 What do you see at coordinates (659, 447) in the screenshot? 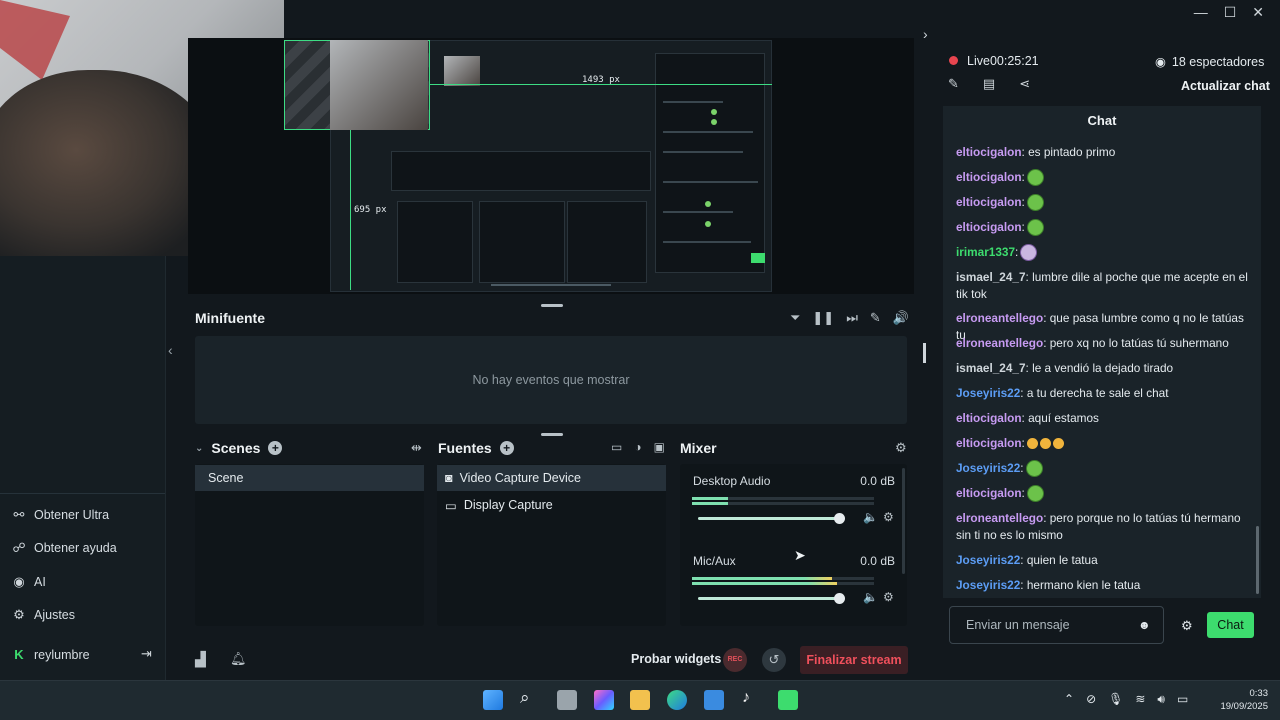
I see `folder-icon: ▣` at bounding box center [659, 447].